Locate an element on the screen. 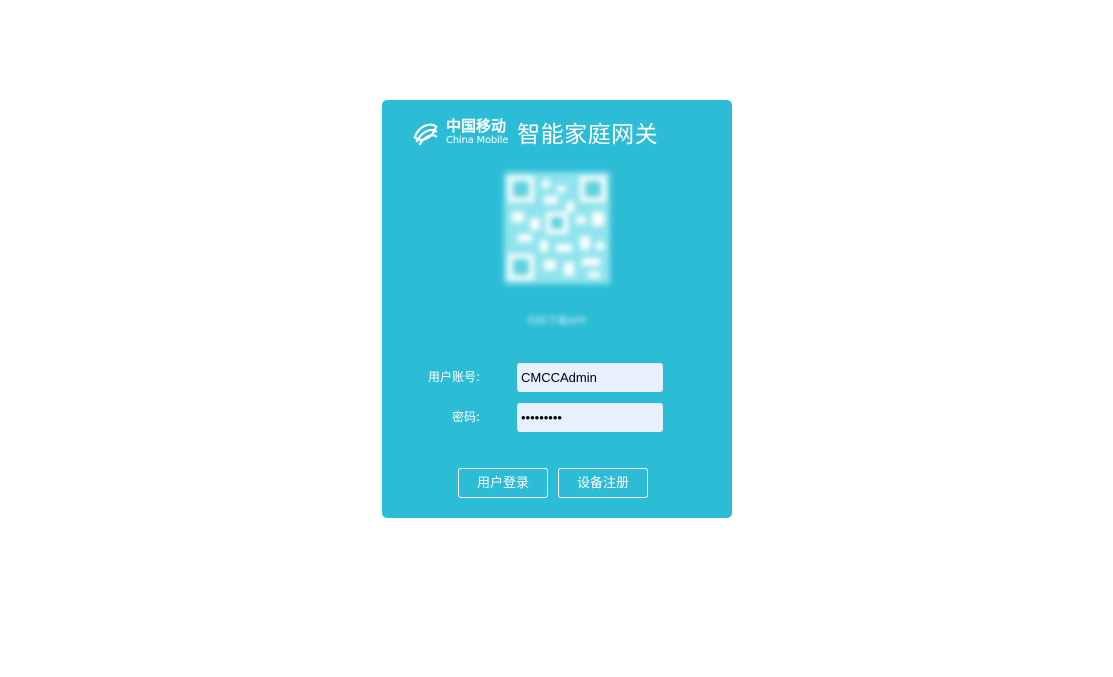 The image size is (1113, 677). username-input is located at coordinates (590, 377).